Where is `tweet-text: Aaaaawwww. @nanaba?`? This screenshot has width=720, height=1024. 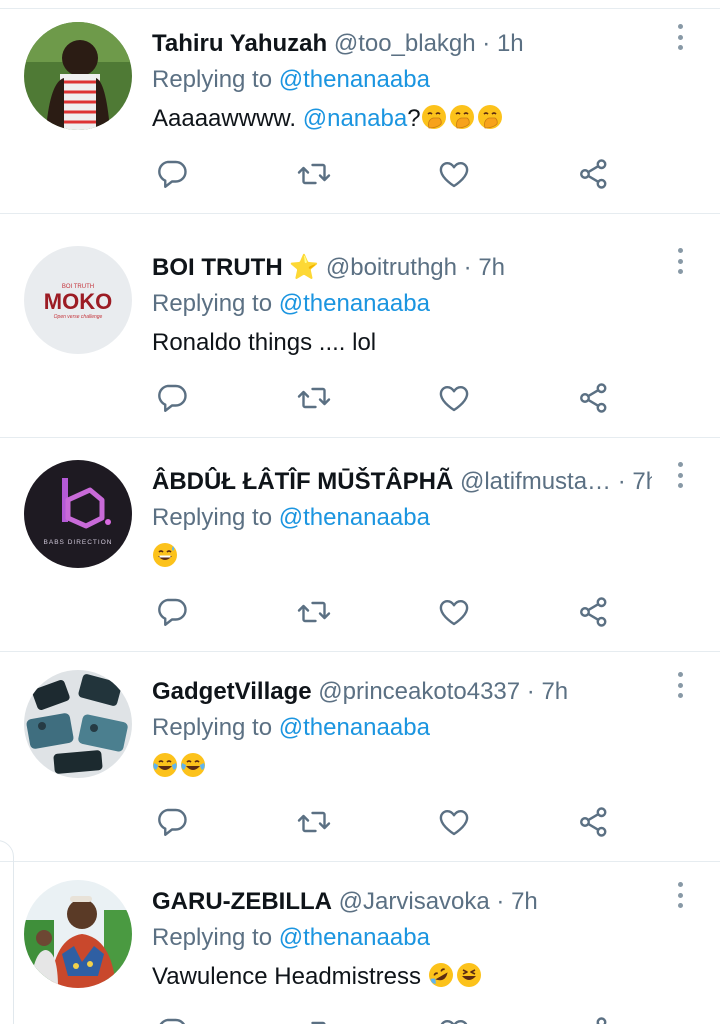
tweet-text: Aaaaawwww. @nanaba? is located at coordinates (328, 119).